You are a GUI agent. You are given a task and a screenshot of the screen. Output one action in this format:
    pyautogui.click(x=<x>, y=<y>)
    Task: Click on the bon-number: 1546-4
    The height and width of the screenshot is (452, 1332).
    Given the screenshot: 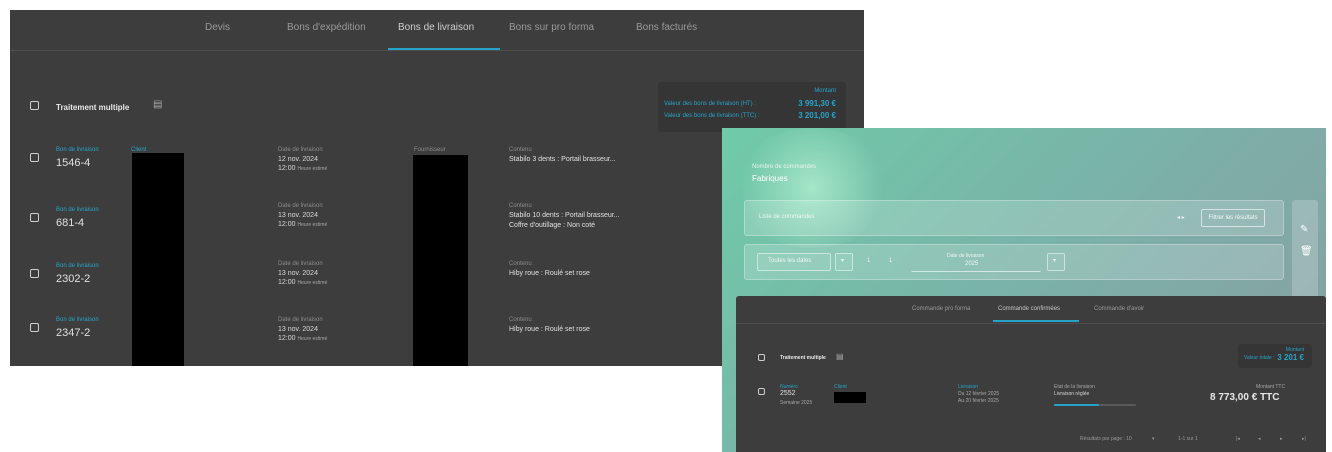 What is the action you would take?
    pyautogui.click(x=73, y=163)
    